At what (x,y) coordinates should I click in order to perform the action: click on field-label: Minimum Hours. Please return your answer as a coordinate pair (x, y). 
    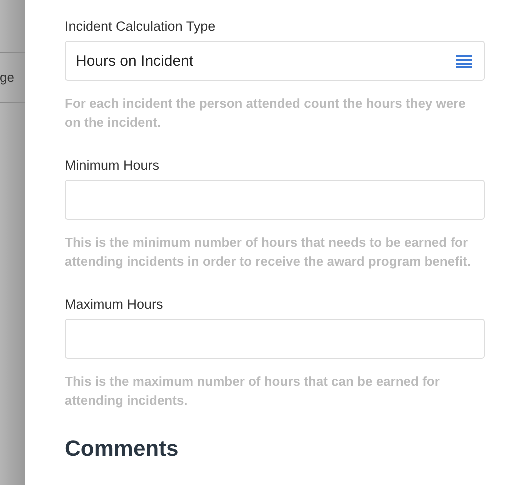
    Looking at the image, I should click on (113, 166).